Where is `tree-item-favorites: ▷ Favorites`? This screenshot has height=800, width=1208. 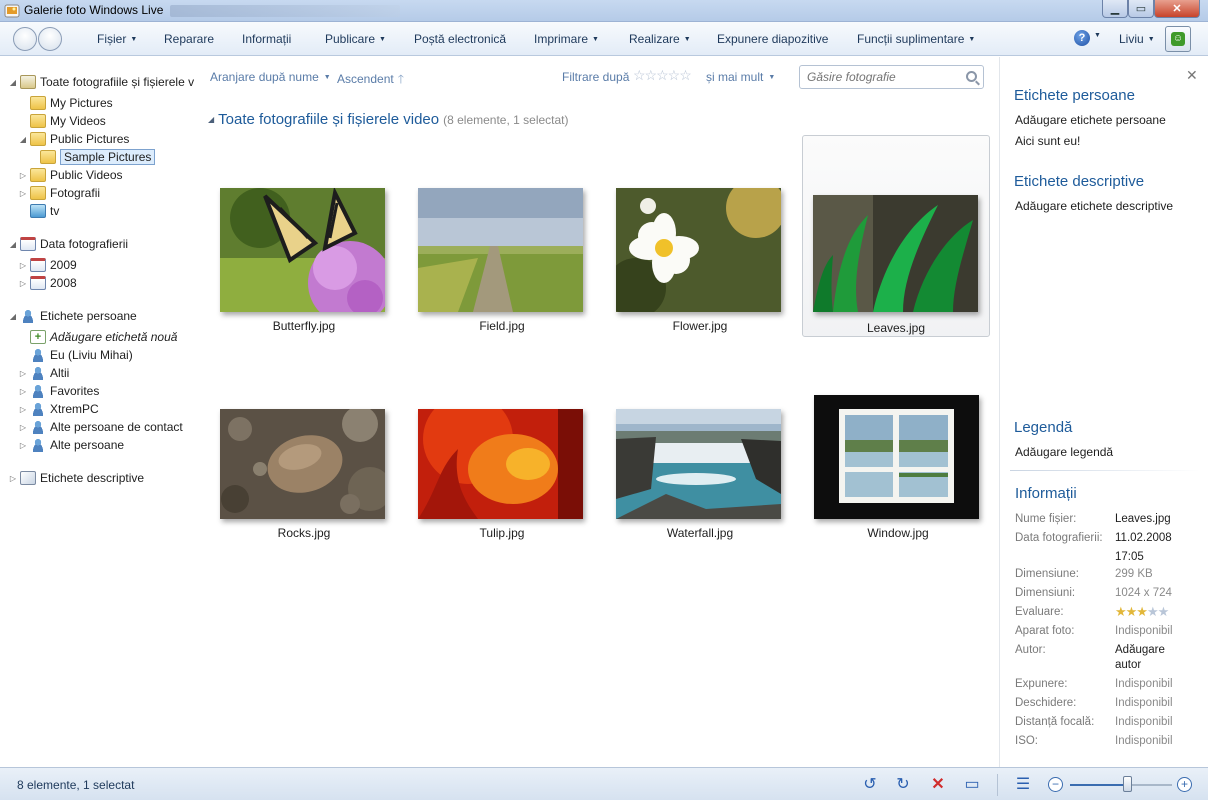
tree-item-favorites: ▷ Favorites is located at coordinates (58, 391).